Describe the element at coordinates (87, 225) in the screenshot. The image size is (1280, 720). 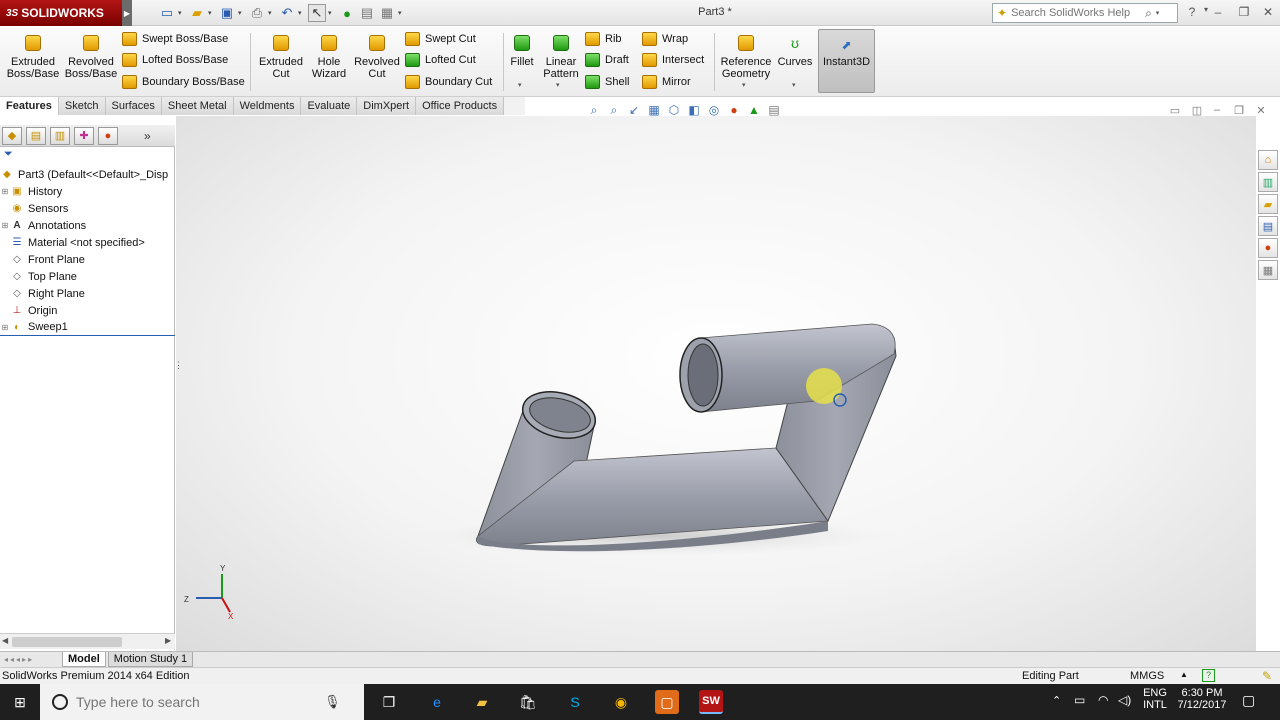
I see `tree-item-annotations: ⊞ A Annotations` at that location.